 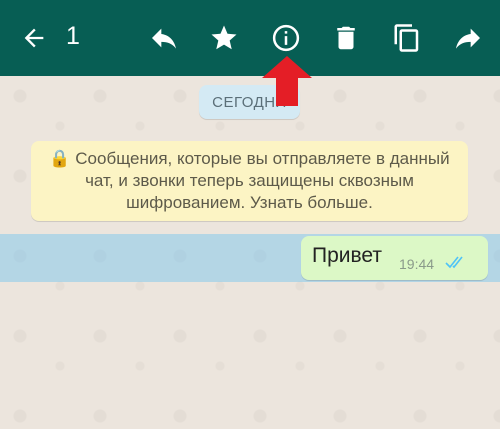 I want to click on info-button, so click(x=286, y=38).